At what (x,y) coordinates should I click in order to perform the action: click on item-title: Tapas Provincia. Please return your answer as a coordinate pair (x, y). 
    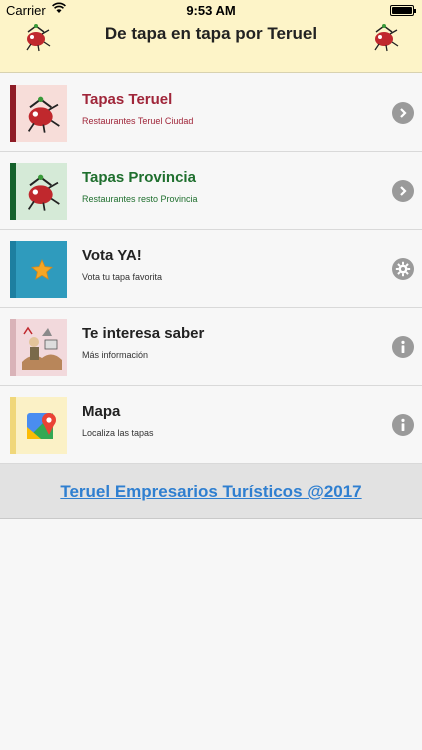
    Looking at the image, I should click on (139, 177).